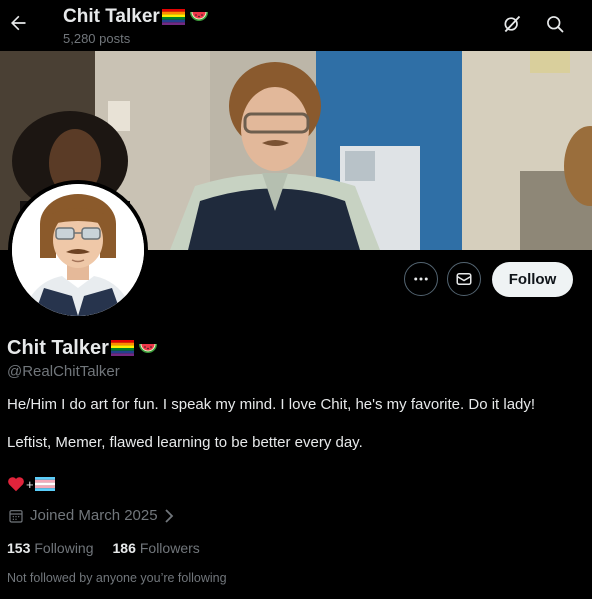  I want to click on envelope-icon, so click(464, 279).